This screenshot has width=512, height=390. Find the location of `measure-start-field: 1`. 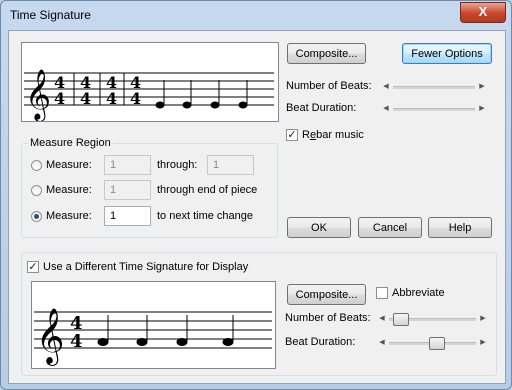

measure-start-field: 1 is located at coordinates (127, 165).